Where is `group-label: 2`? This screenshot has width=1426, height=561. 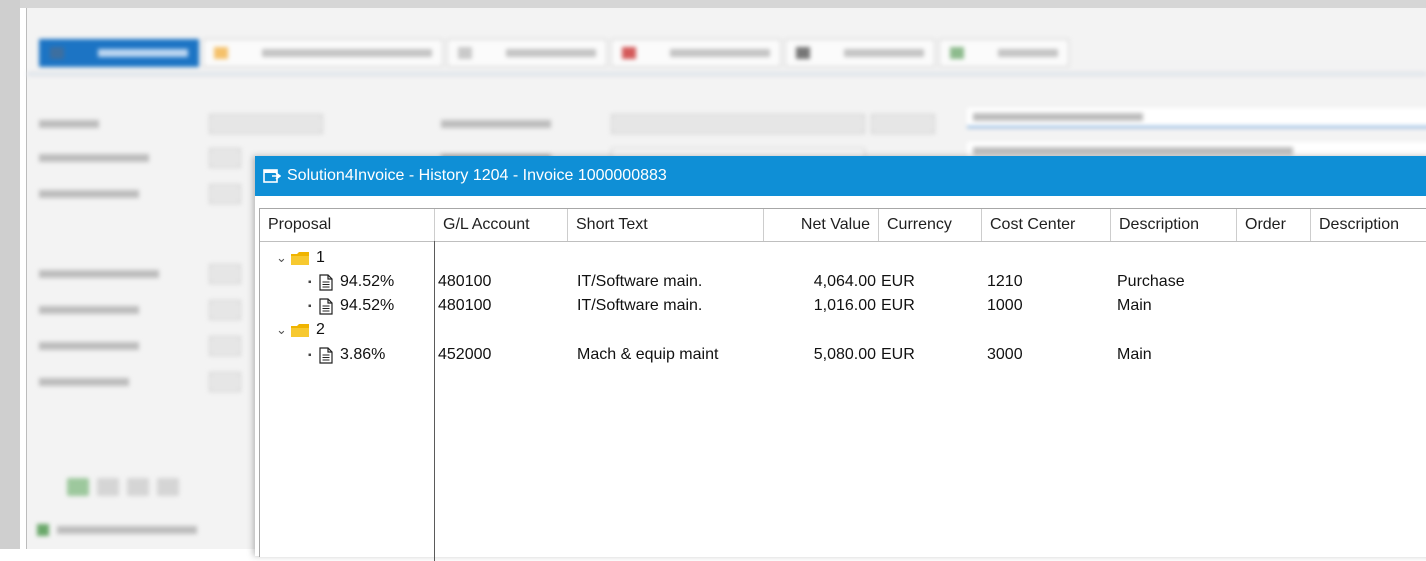 group-label: 2 is located at coordinates (320, 329).